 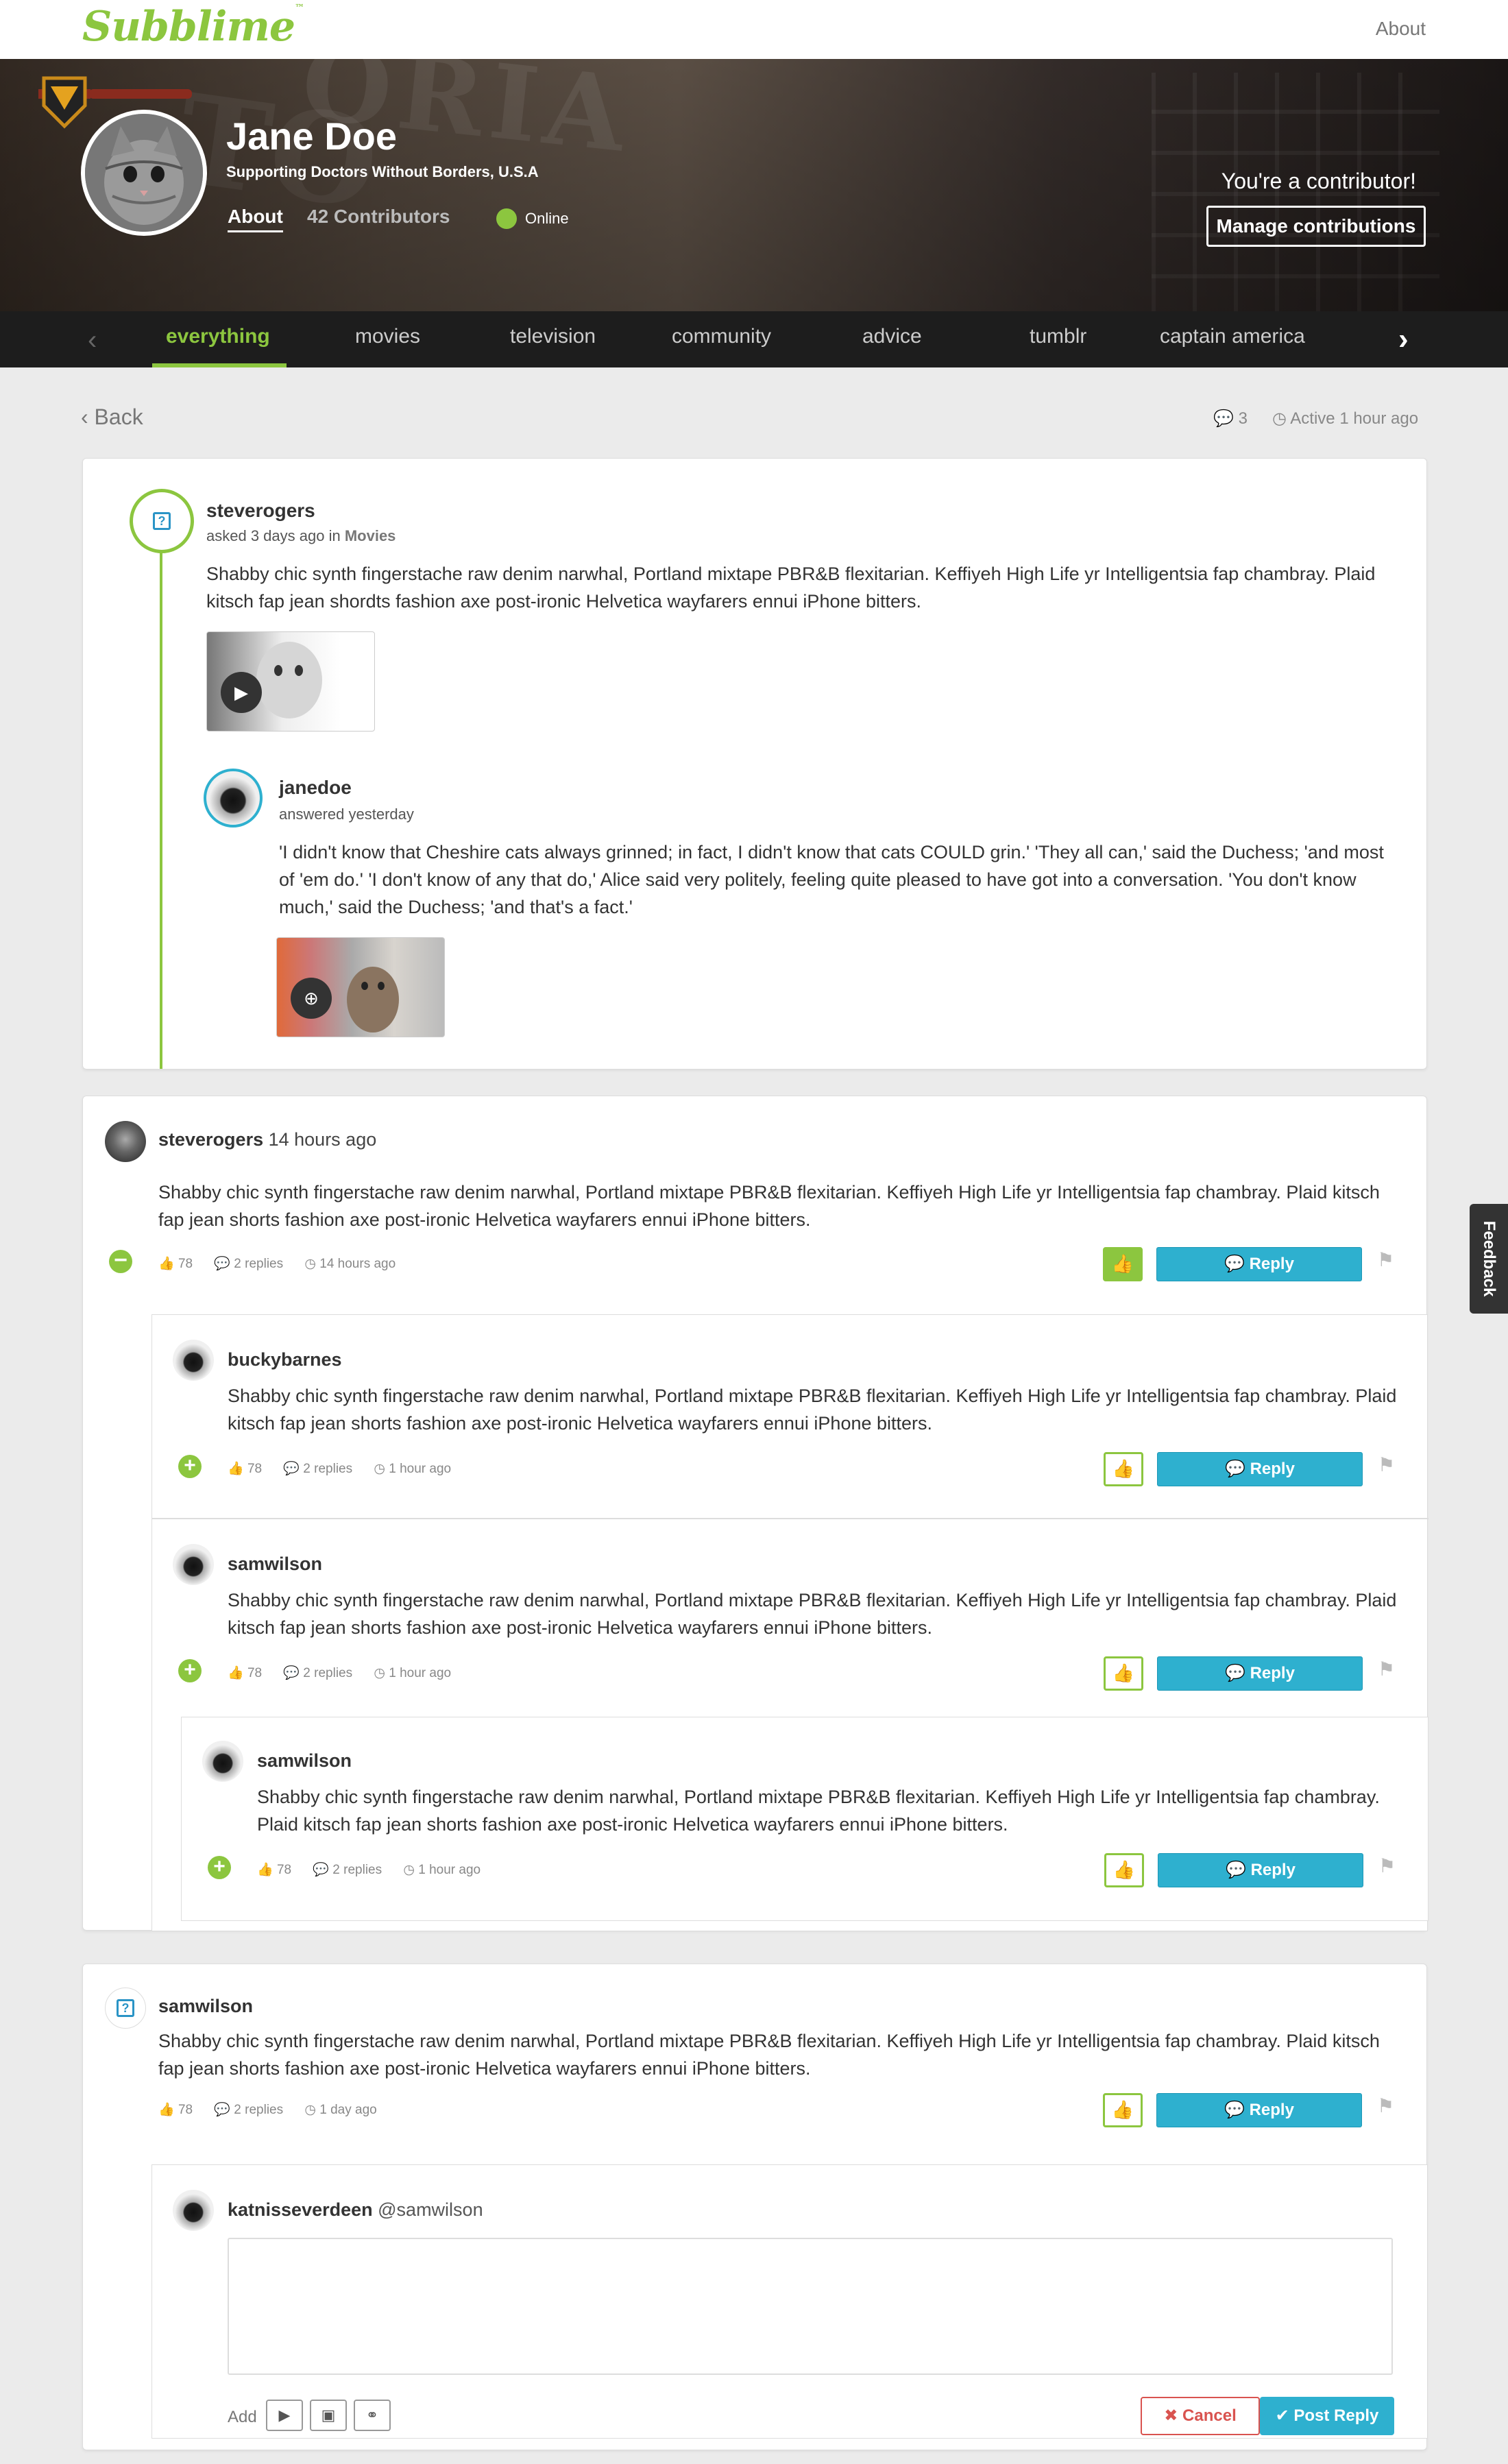 I want to click on tab-tumblr: tumblr, so click(x=1058, y=336).